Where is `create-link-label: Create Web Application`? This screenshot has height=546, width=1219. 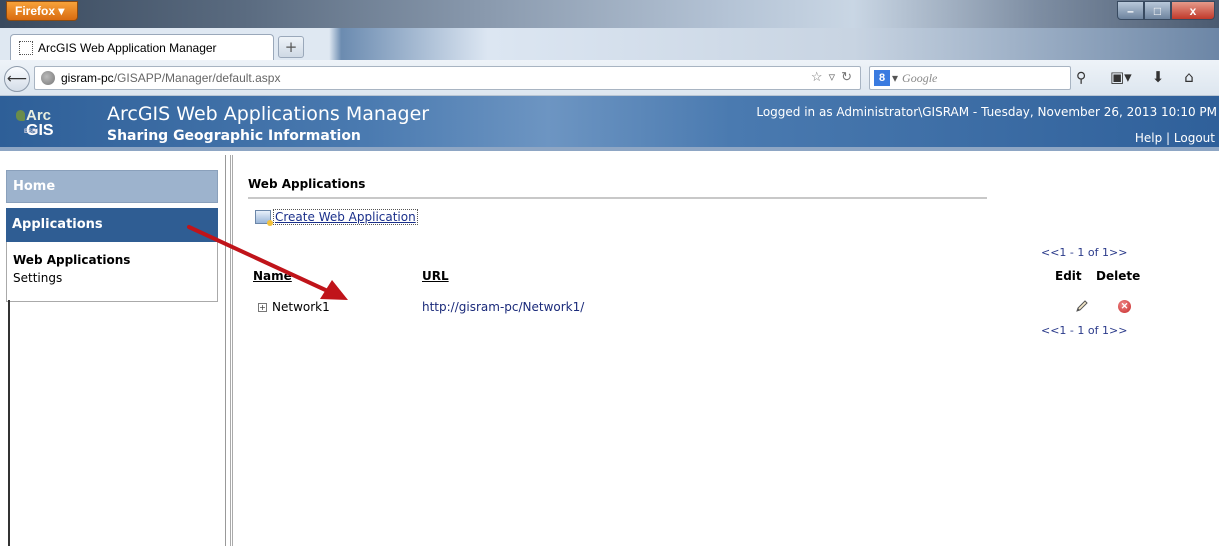
create-link-label: Create Web Application is located at coordinates (345, 217).